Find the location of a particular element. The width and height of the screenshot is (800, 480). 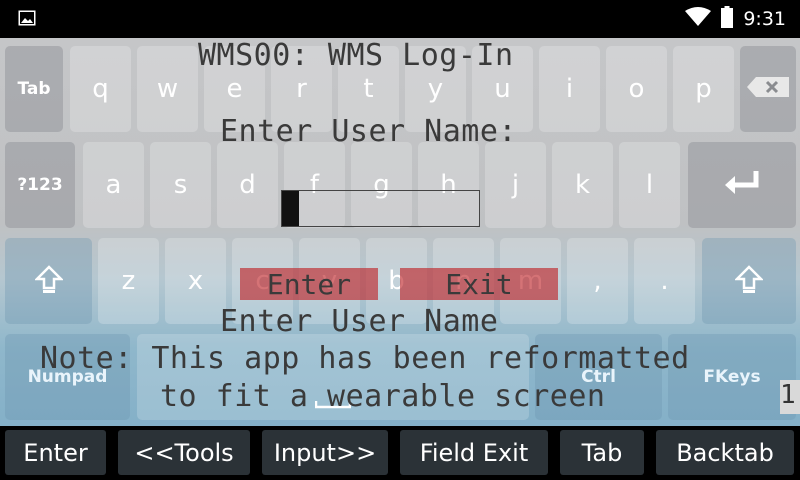

return-icon is located at coordinates (742, 185).